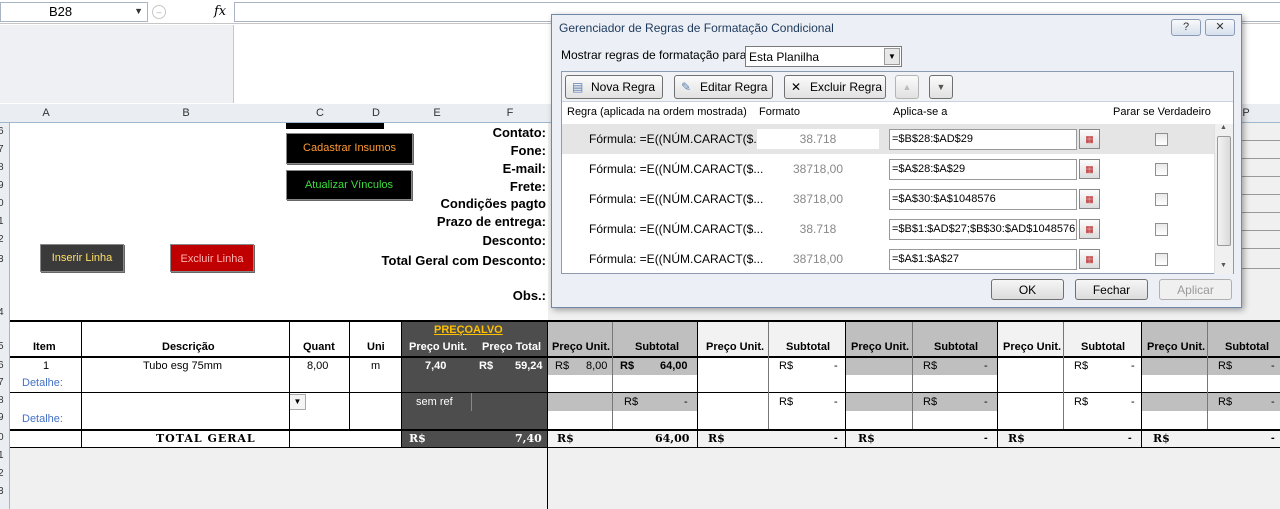  What do you see at coordinates (823, 56) in the screenshot?
I see `show-rules-select: Esta Planilha ▼` at bounding box center [823, 56].